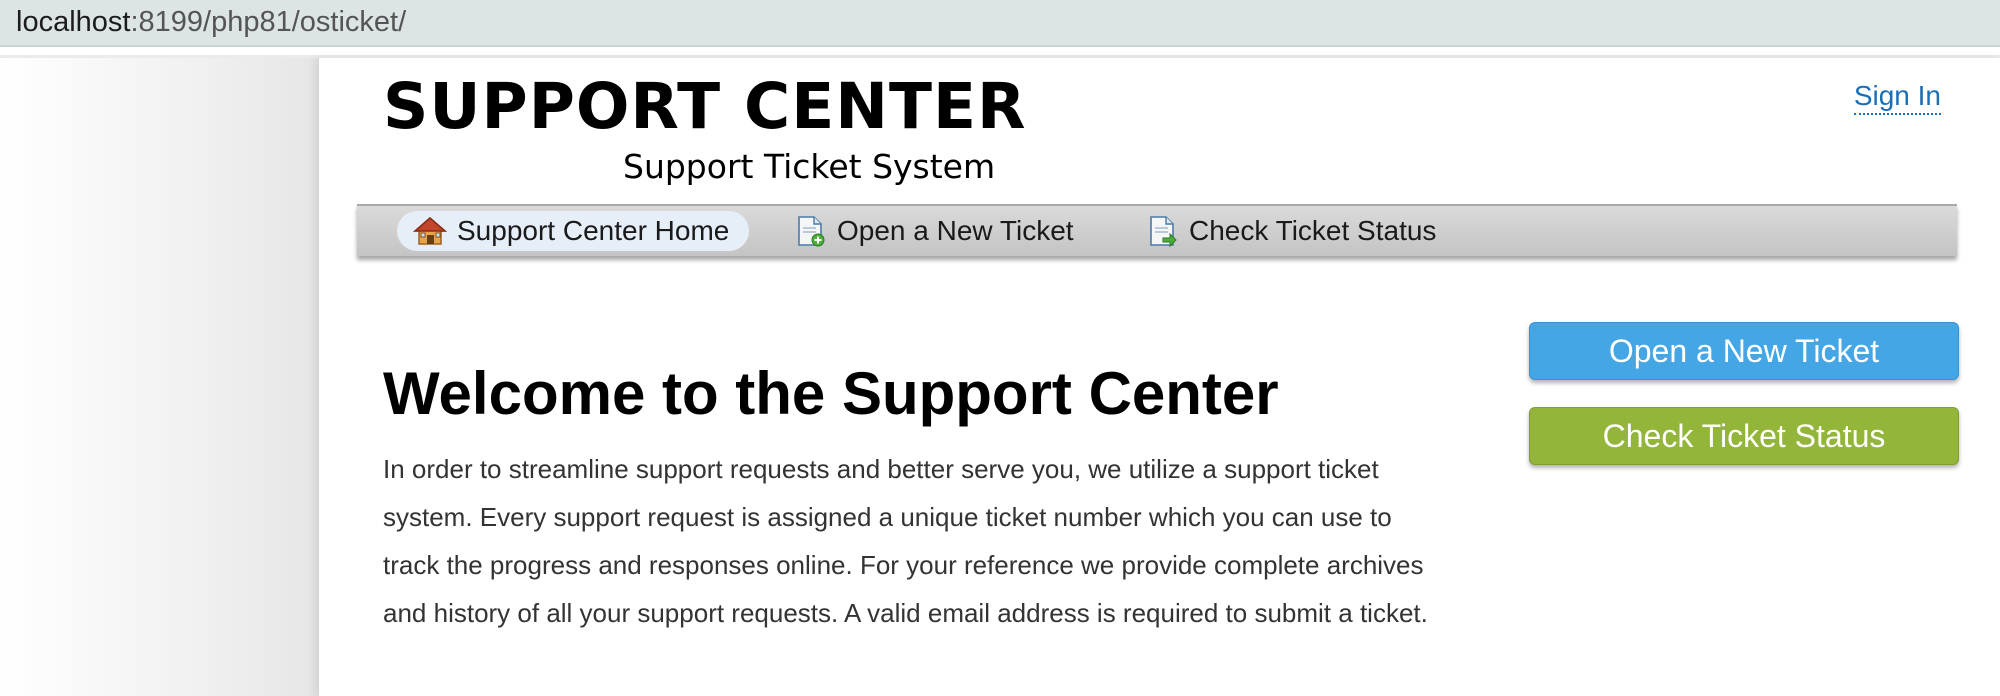 Image resolution: width=2000 pixels, height=696 pixels. What do you see at coordinates (1744, 436) in the screenshot?
I see `check-ticket-status-button: Check Ticket Status` at bounding box center [1744, 436].